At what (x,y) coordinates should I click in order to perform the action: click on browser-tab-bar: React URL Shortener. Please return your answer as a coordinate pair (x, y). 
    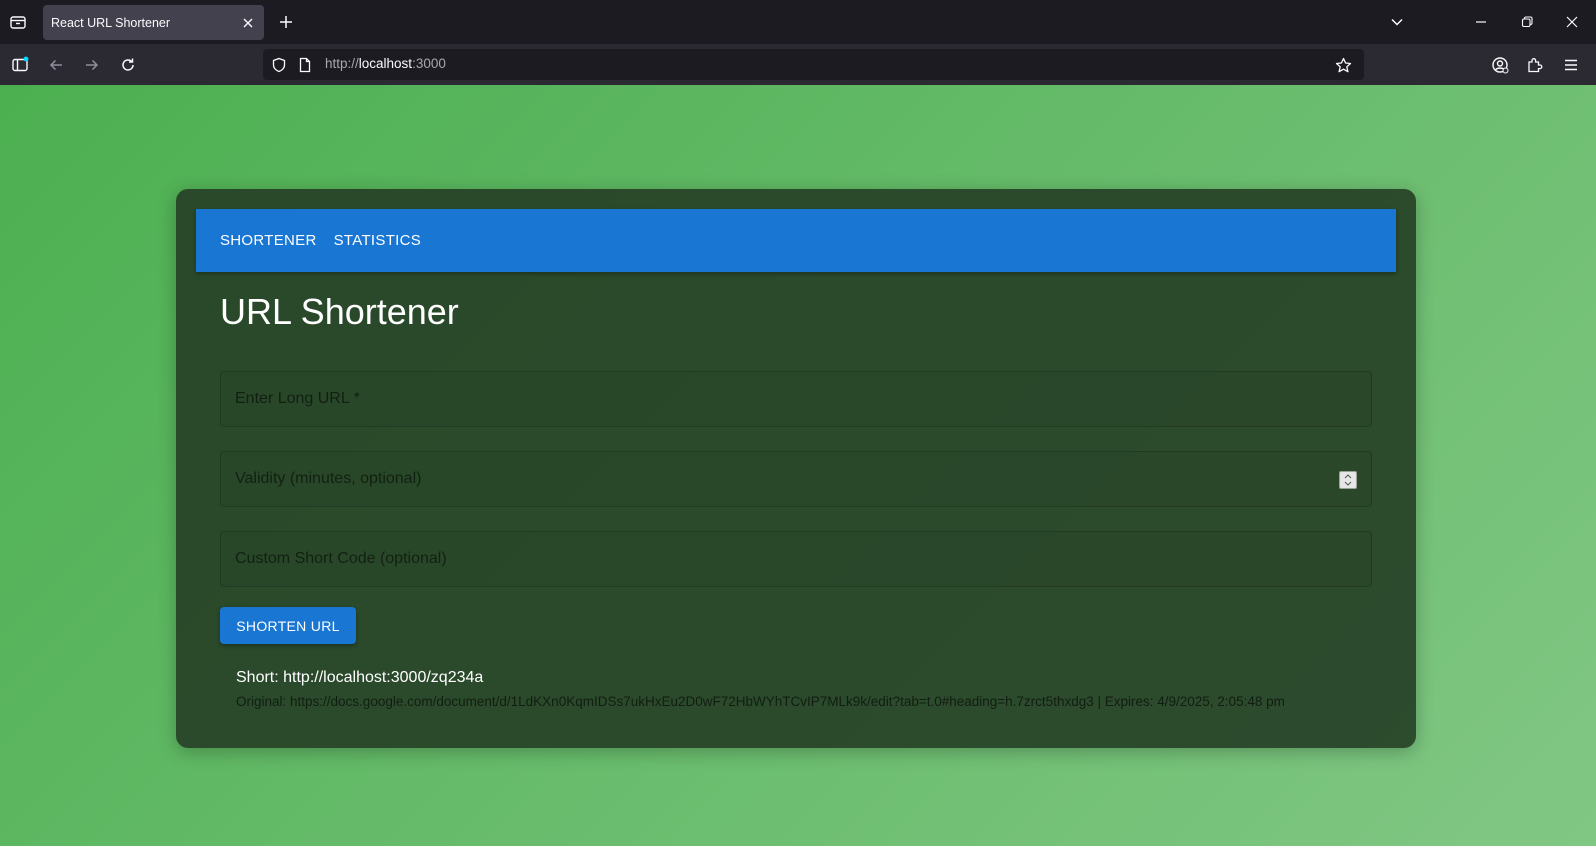
    Looking at the image, I should click on (798, 22).